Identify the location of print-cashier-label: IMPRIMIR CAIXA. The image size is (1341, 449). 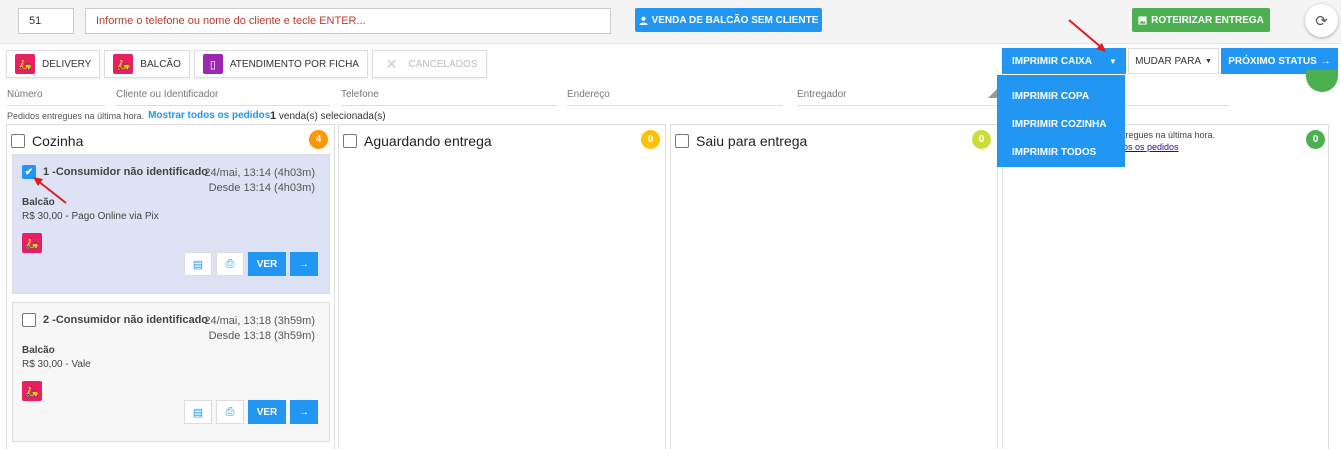
(1052, 61).